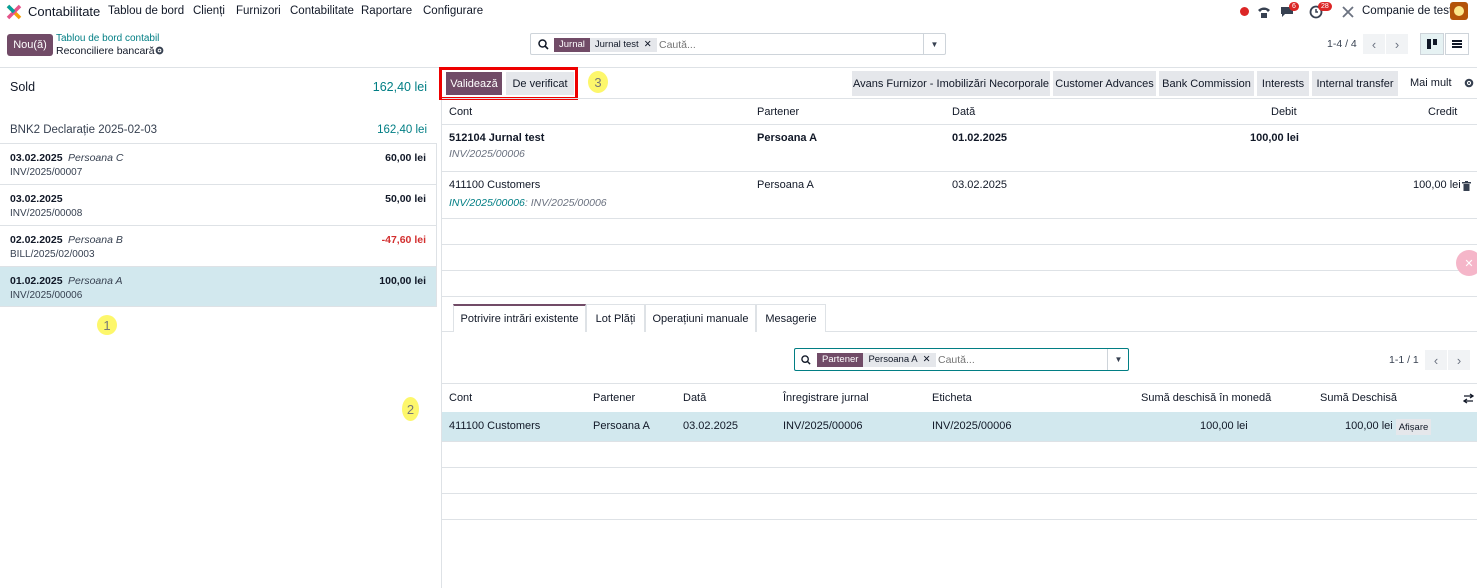 The image size is (1477, 588). I want to click on menu-configuration: Configurare, so click(453, 11).